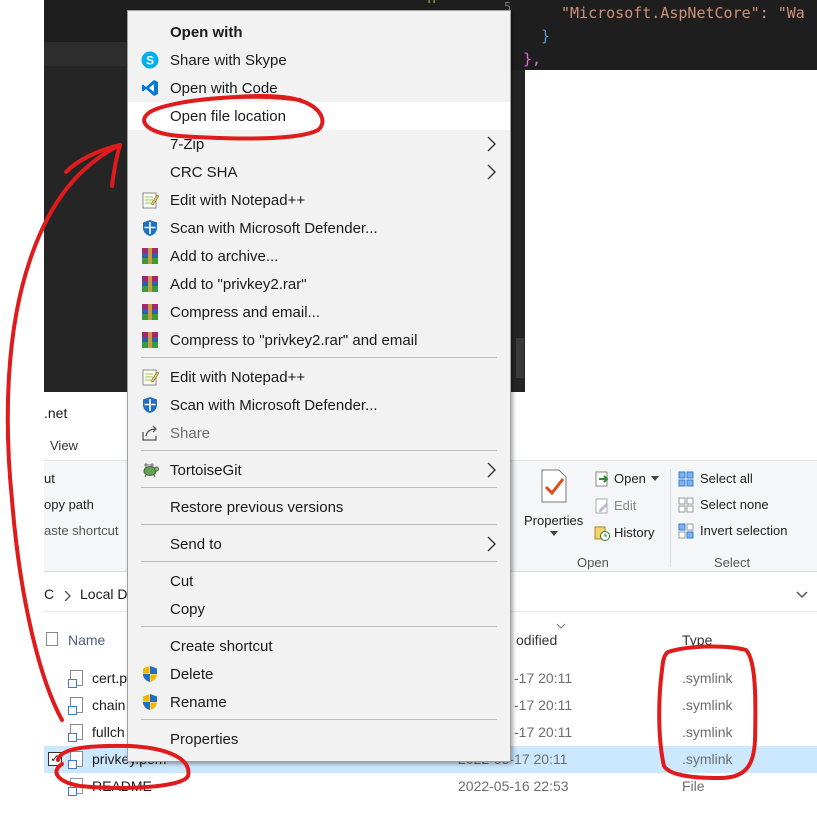 The height and width of the screenshot is (822, 817). I want to click on menu-item-delete: Delete, so click(319, 674).